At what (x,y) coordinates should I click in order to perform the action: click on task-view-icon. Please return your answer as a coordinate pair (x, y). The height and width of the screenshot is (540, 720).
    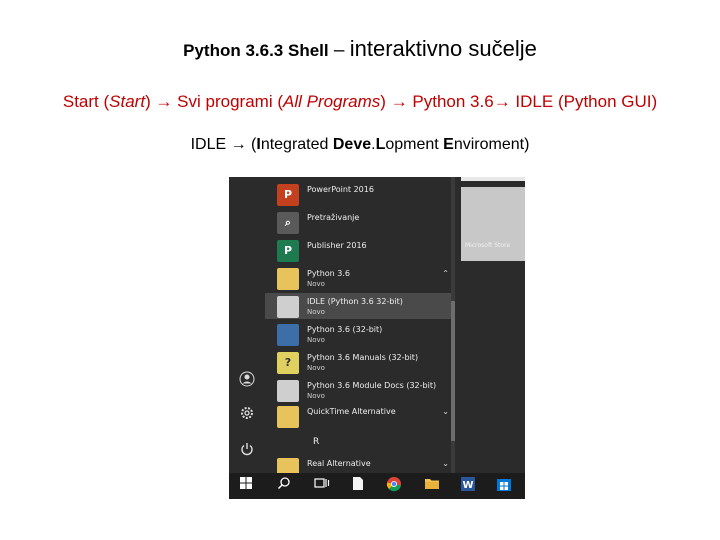
    Looking at the image, I should click on (322, 486).